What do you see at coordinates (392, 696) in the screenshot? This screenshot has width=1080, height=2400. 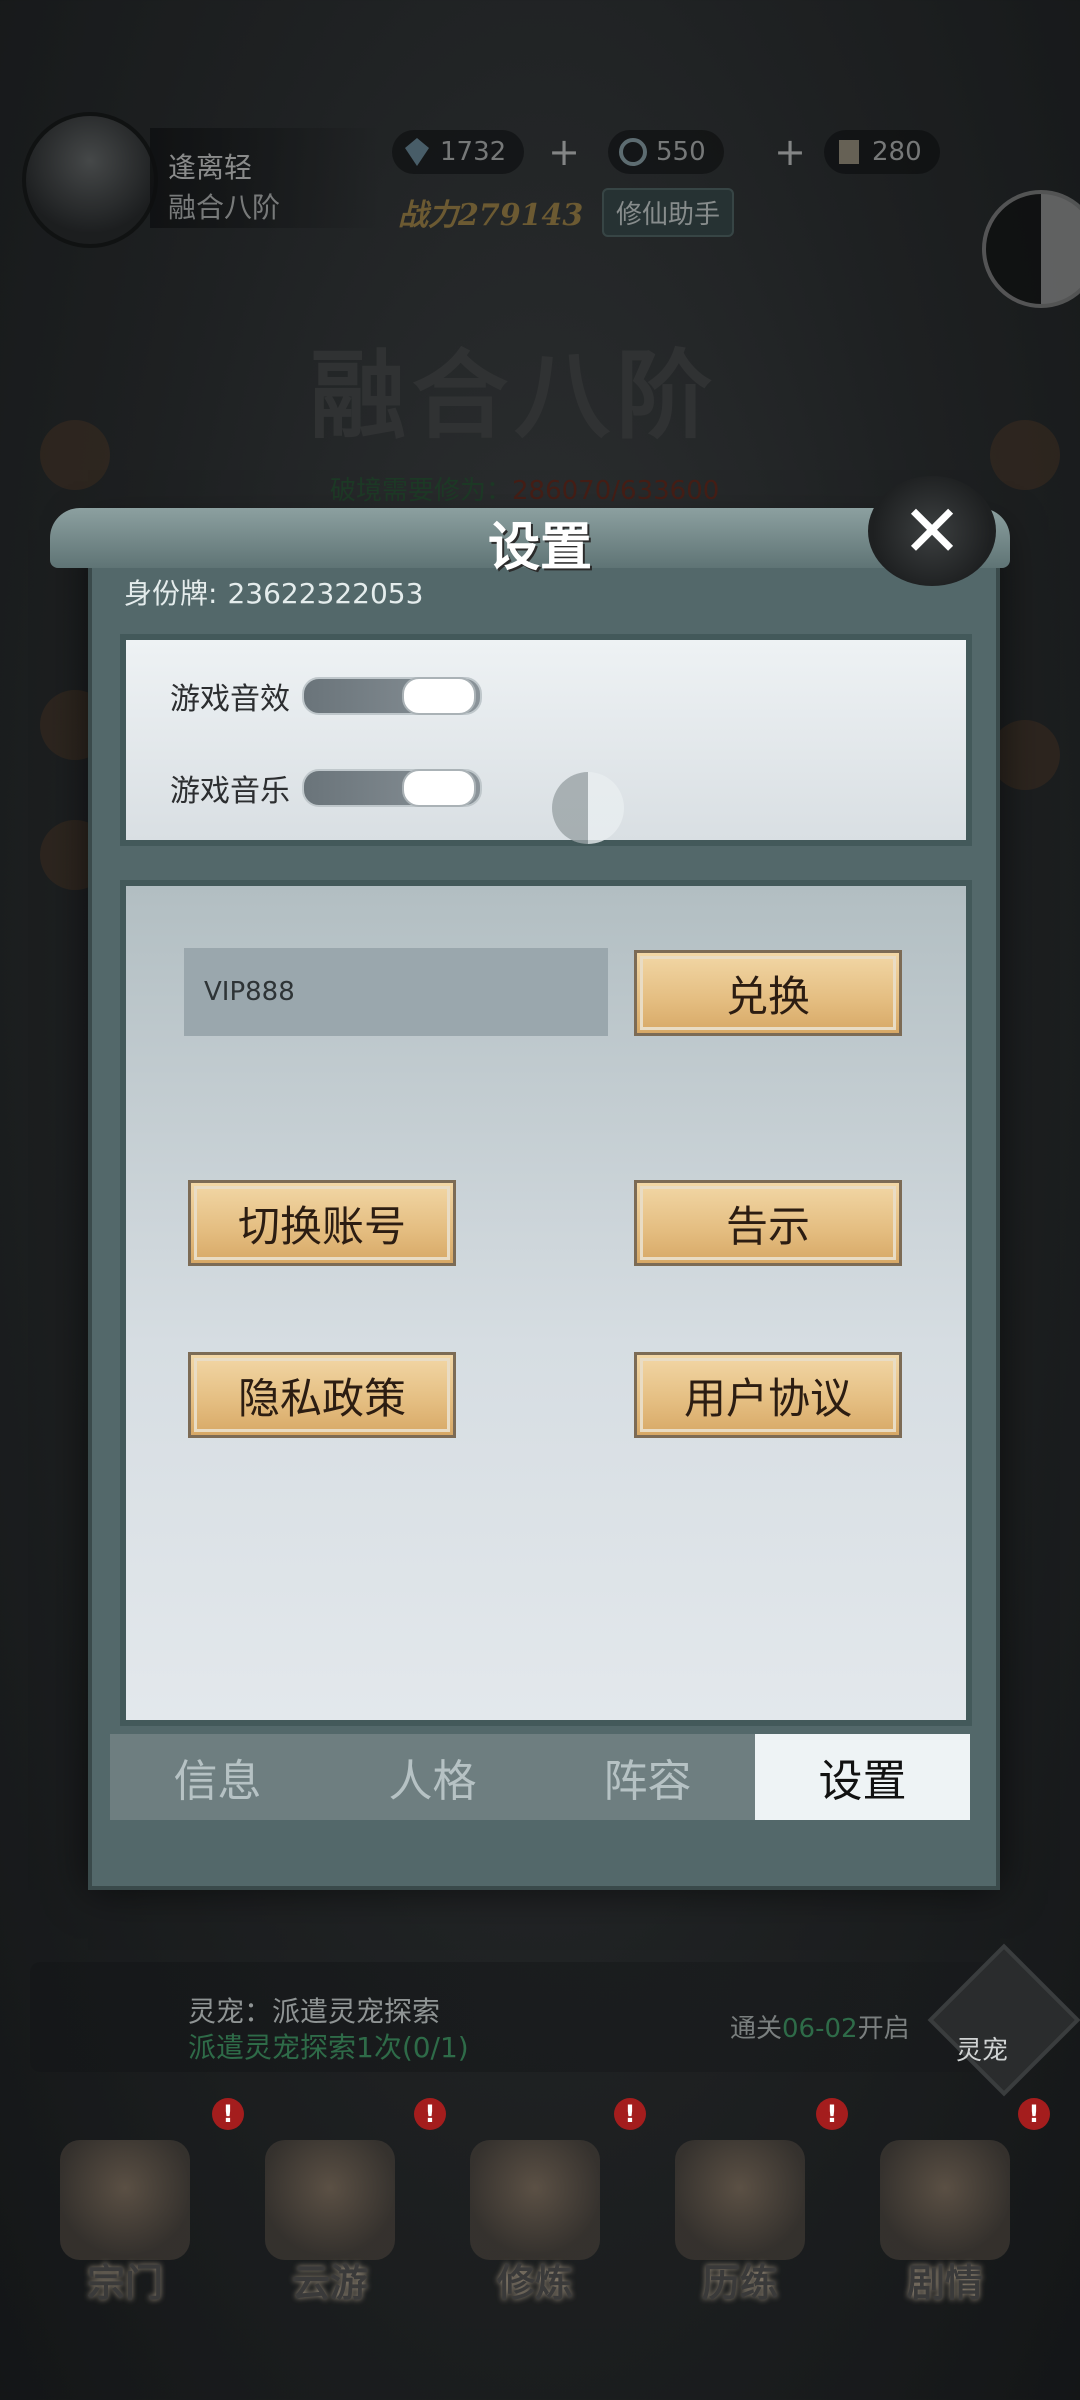 I see `sound-effects-toggle` at bounding box center [392, 696].